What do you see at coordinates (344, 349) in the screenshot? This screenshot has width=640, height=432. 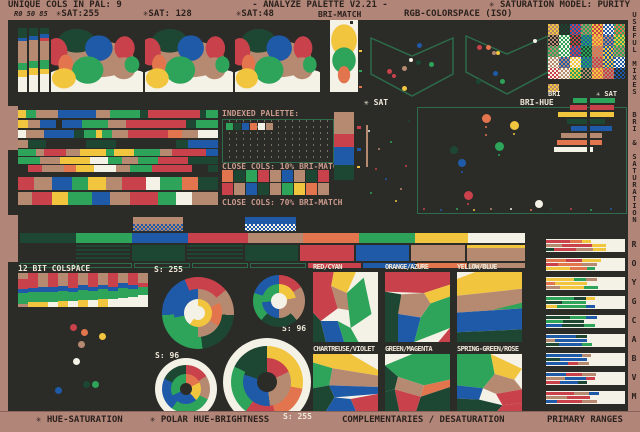 I see `comp-label-chartreuse-violet: CHARTREUSE/VIOLET` at bounding box center [344, 349].